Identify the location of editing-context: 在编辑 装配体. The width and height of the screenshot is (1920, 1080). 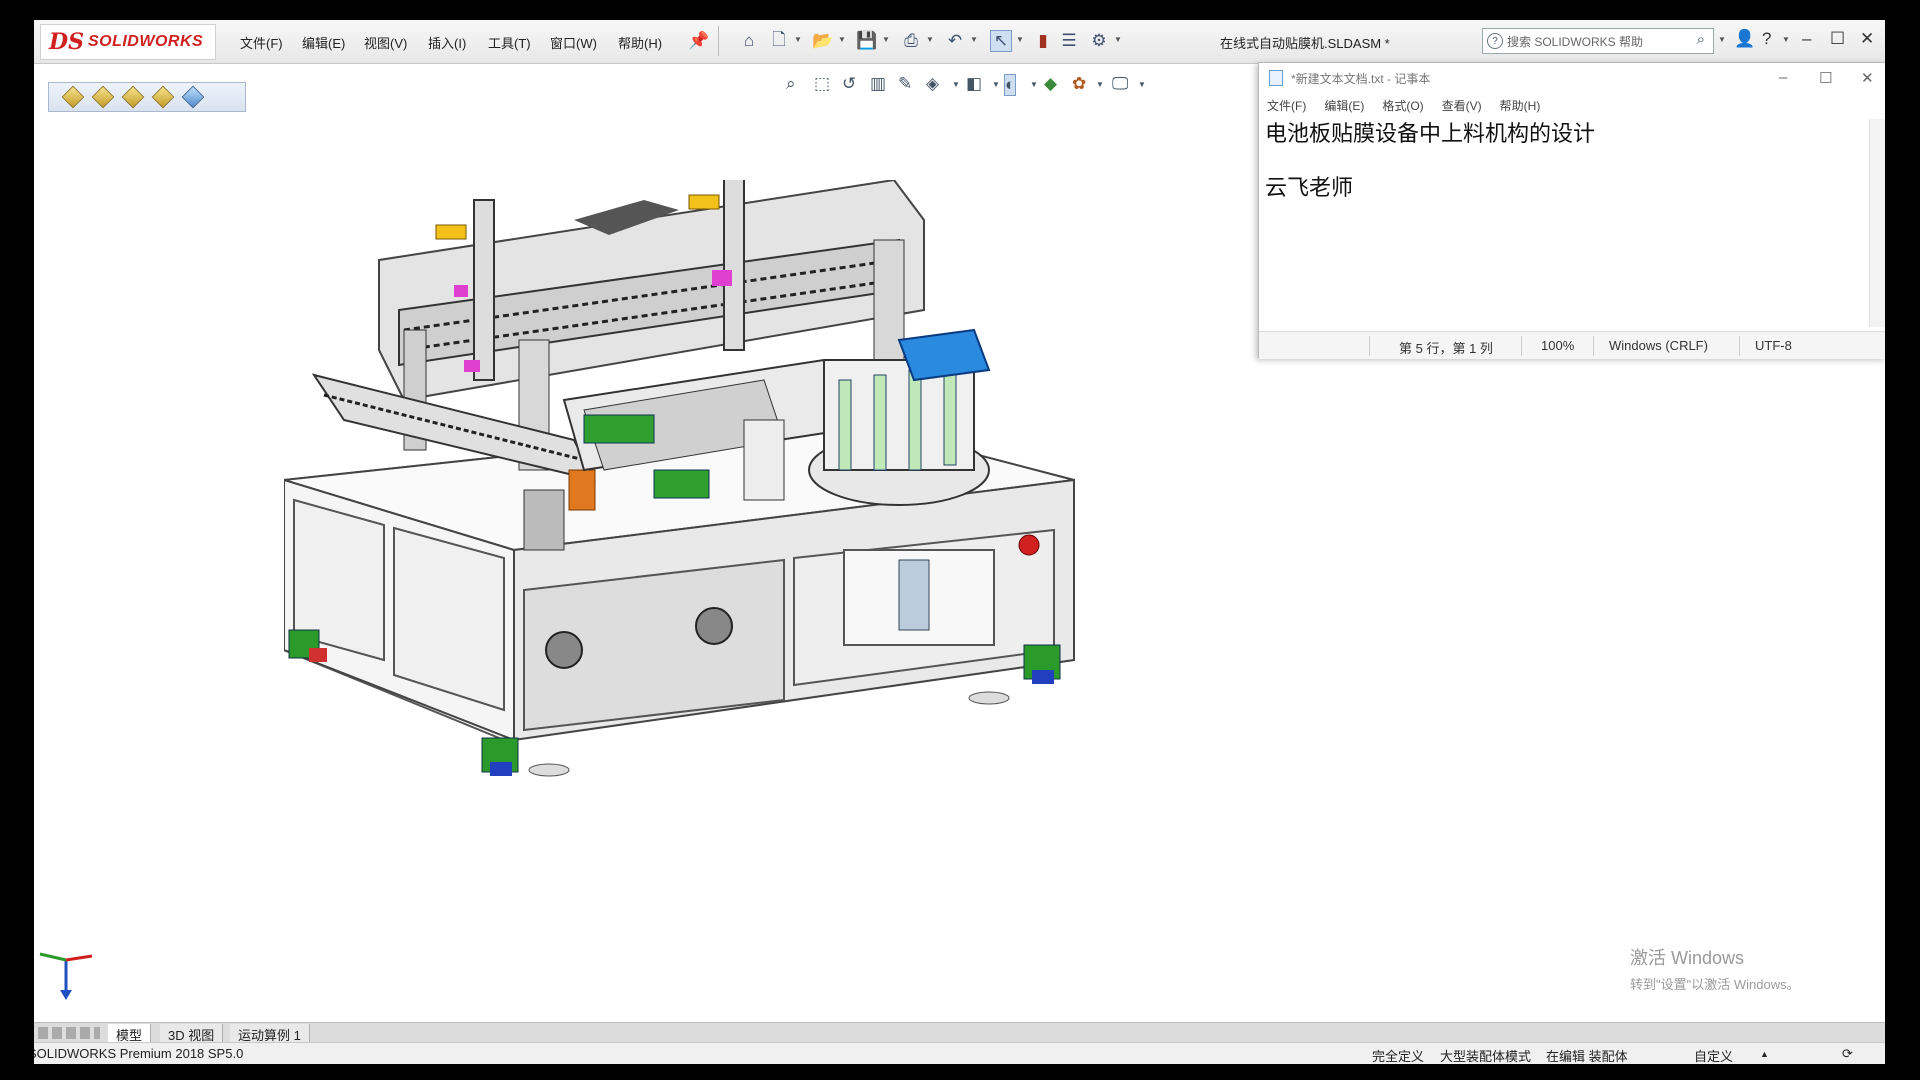
(1587, 1056).